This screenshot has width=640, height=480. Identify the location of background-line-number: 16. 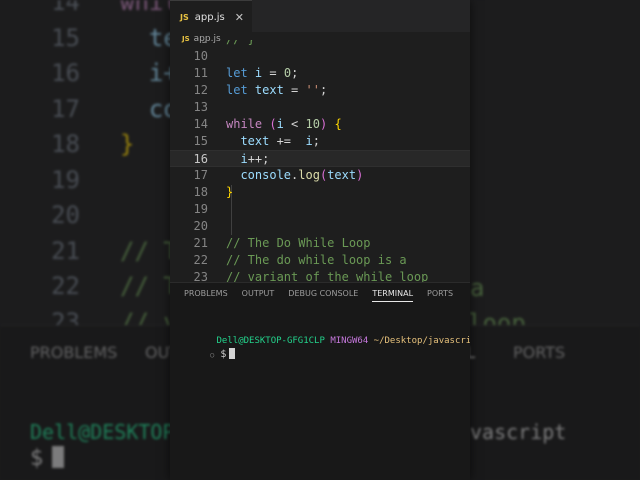
(65, 73).